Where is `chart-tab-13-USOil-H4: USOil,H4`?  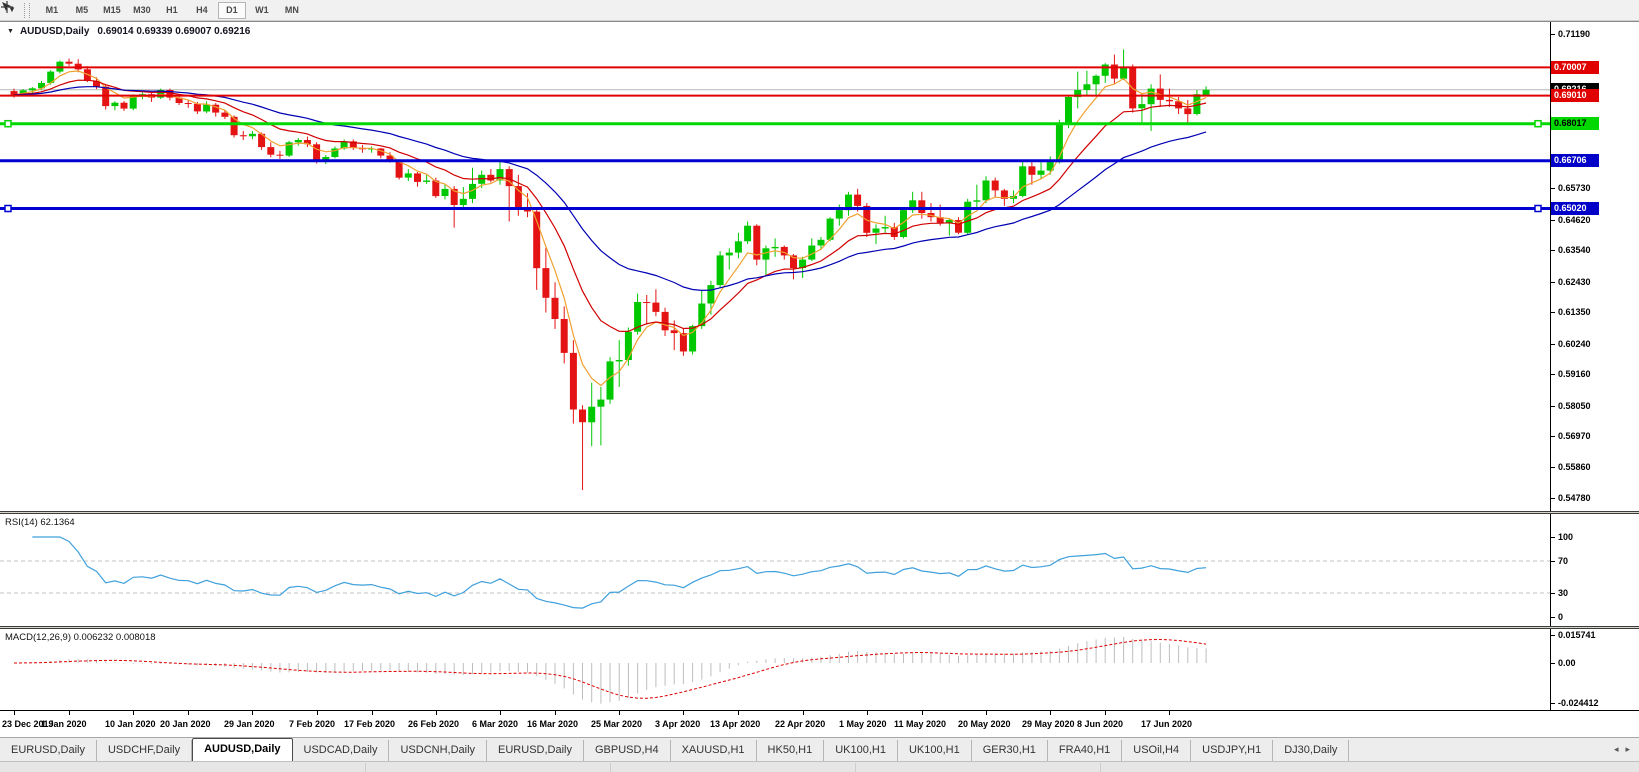 chart-tab-13-USOil-H4: USOil,H4 is located at coordinates (1157, 750).